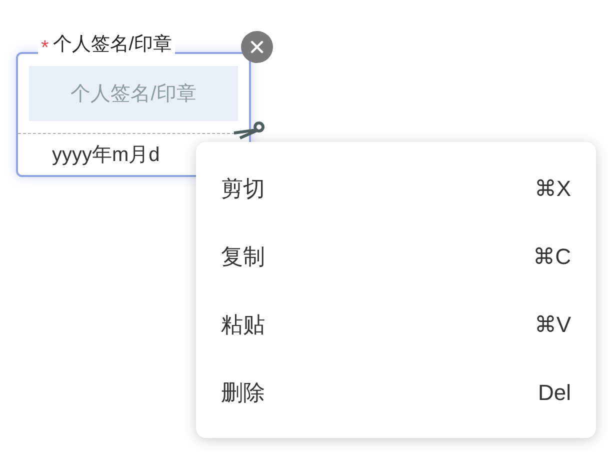  I want to click on date-text: yyyy年m月d, so click(106, 155).